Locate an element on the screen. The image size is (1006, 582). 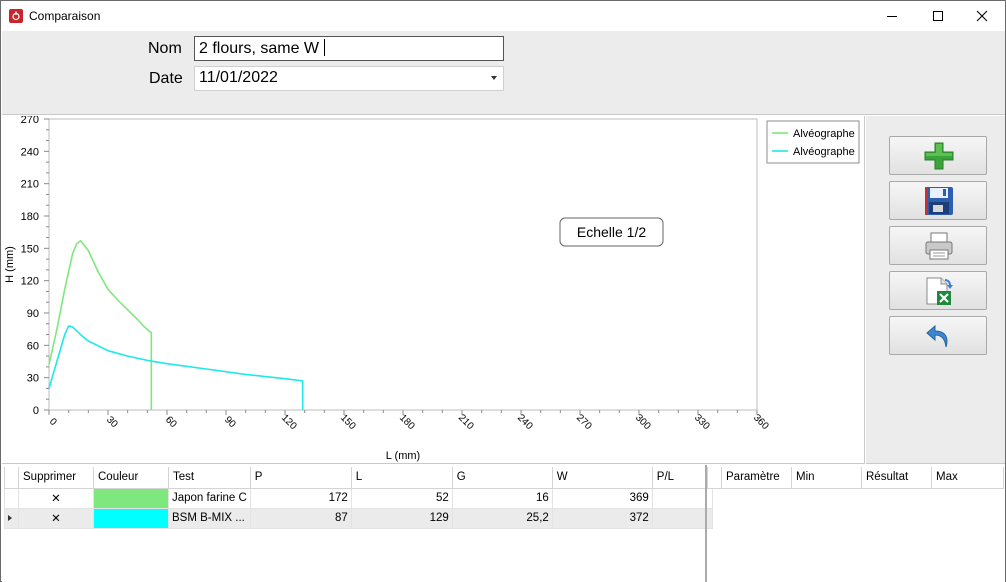
nom-label: Nom is located at coordinates (165, 48).